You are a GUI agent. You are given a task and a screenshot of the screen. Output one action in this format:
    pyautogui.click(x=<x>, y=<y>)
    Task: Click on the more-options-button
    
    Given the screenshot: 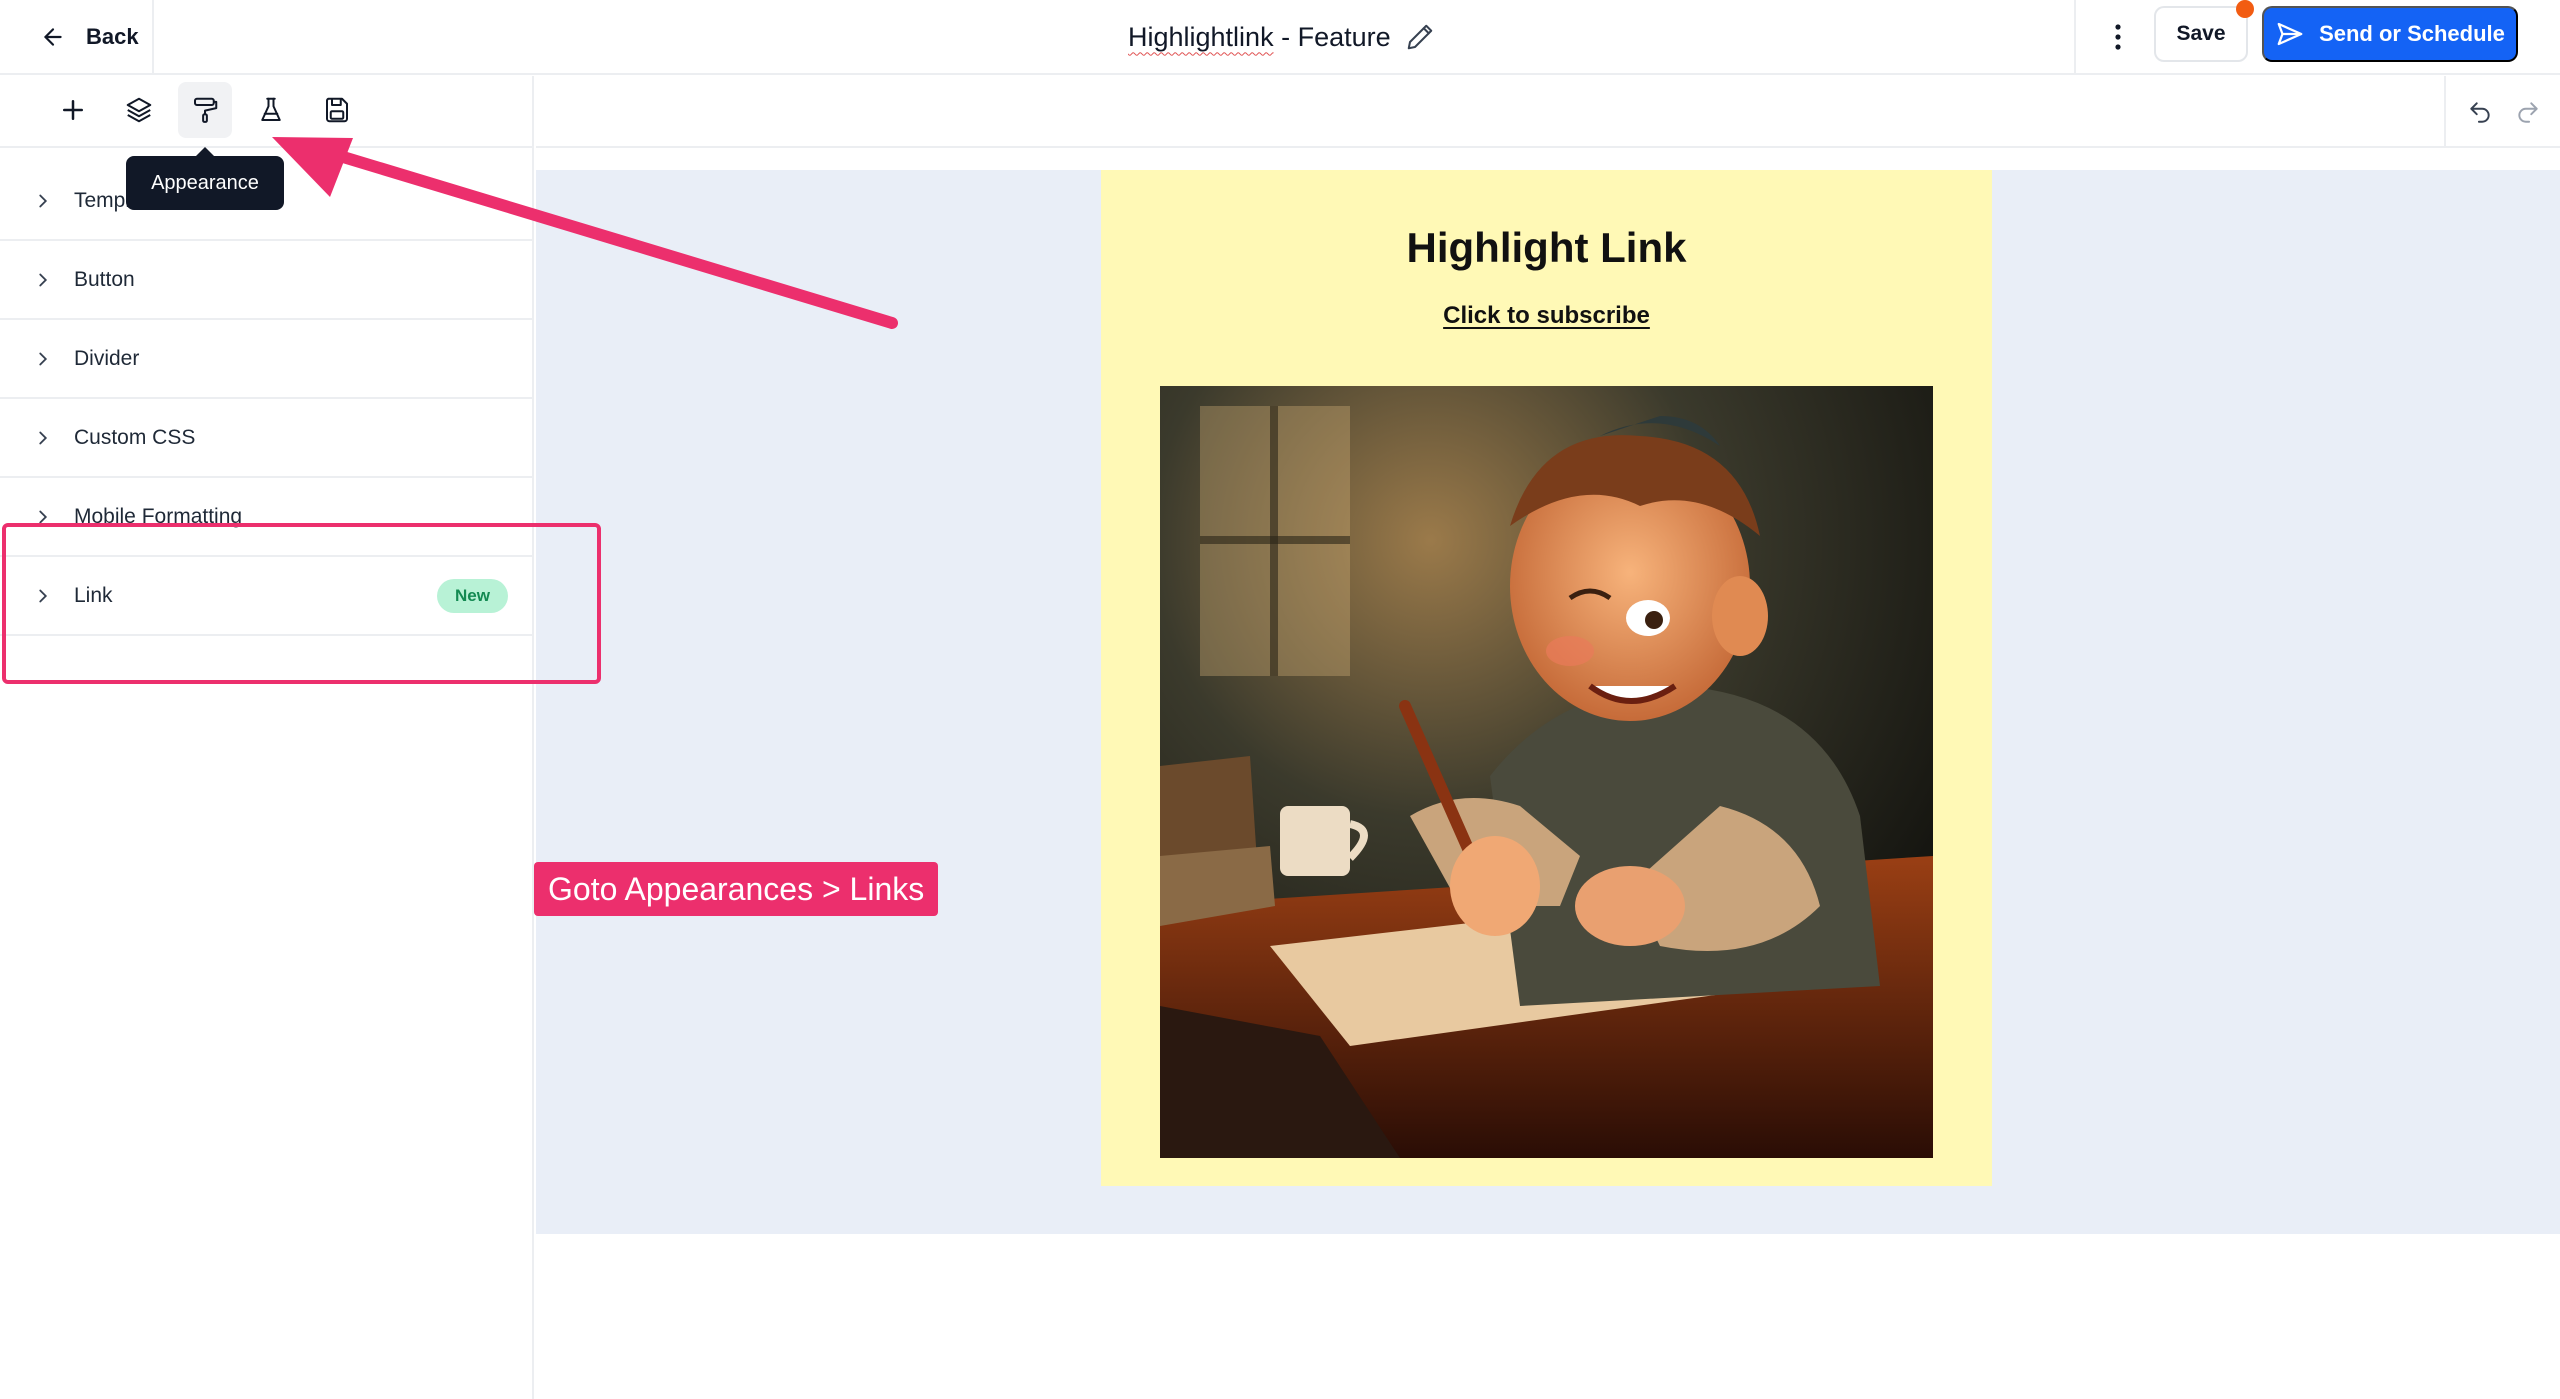 What is the action you would take?
    pyautogui.click(x=2118, y=37)
    